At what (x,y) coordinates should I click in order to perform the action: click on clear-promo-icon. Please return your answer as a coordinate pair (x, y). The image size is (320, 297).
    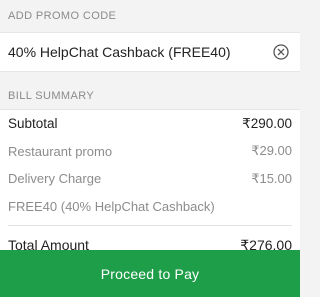
    Looking at the image, I should click on (281, 52).